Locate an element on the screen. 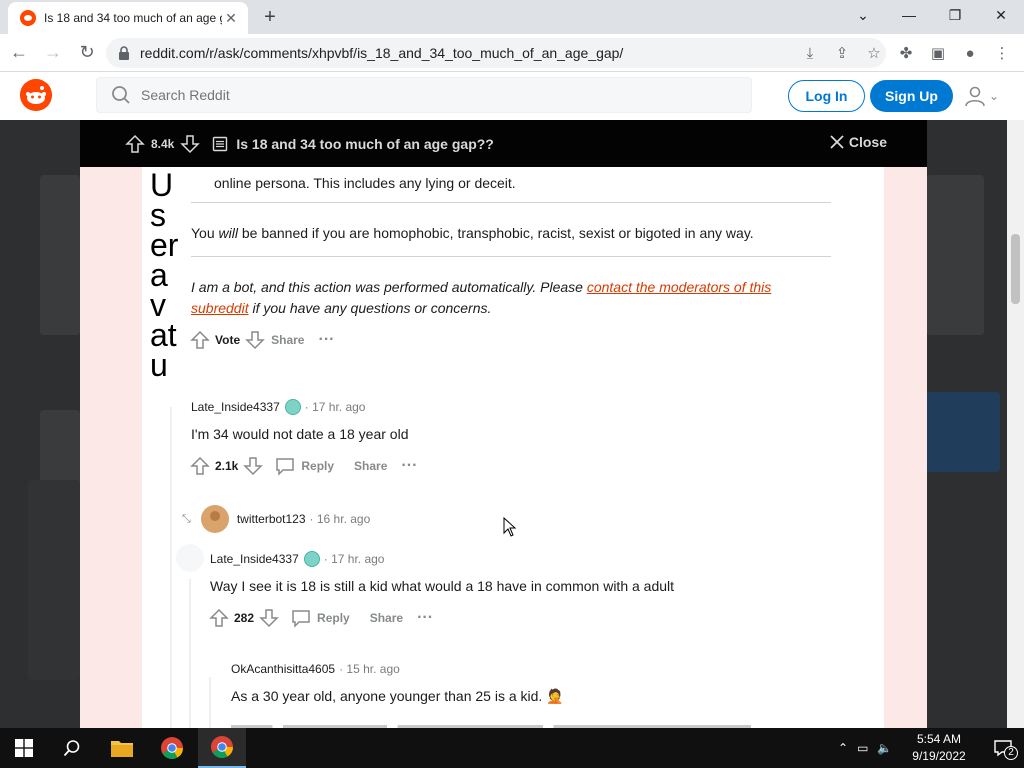 The image size is (1024, 768). chrome-taskbar-button is located at coordinates (172, 748).